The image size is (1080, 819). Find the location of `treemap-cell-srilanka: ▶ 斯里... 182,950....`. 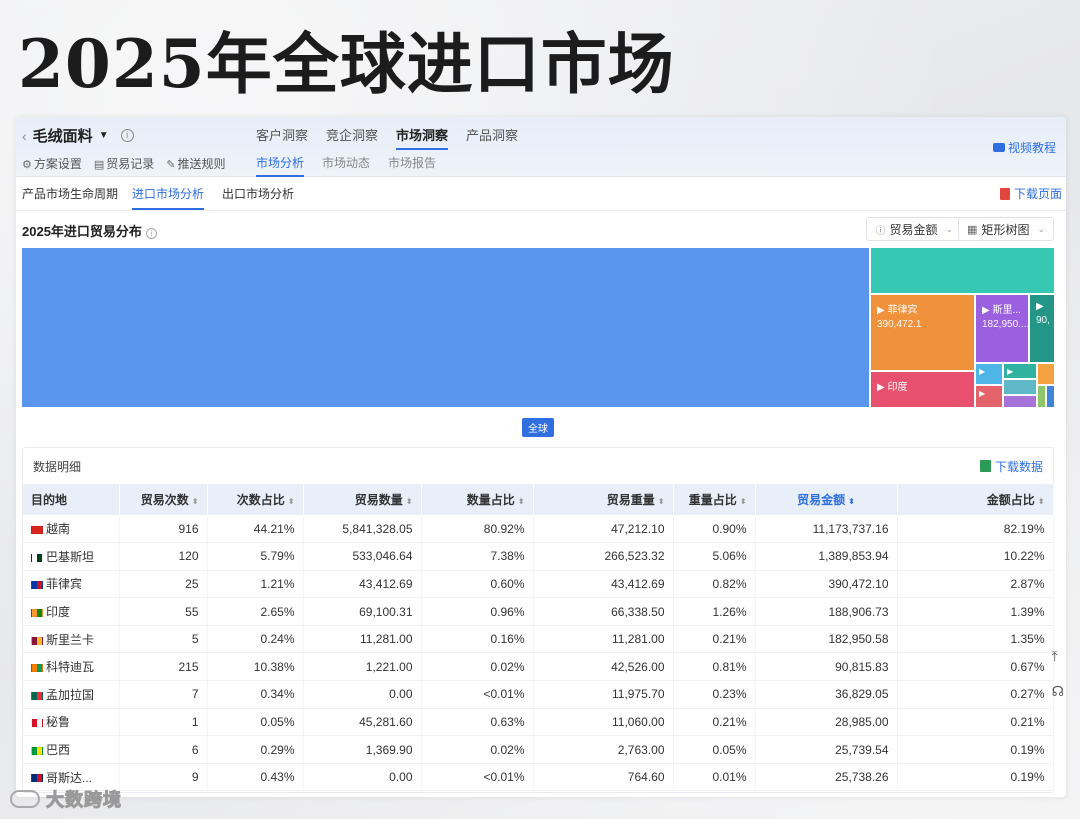

treemap-cell-srilanka: ▶ 斯里... 182,950.... is located at coordinates (1002, 328).